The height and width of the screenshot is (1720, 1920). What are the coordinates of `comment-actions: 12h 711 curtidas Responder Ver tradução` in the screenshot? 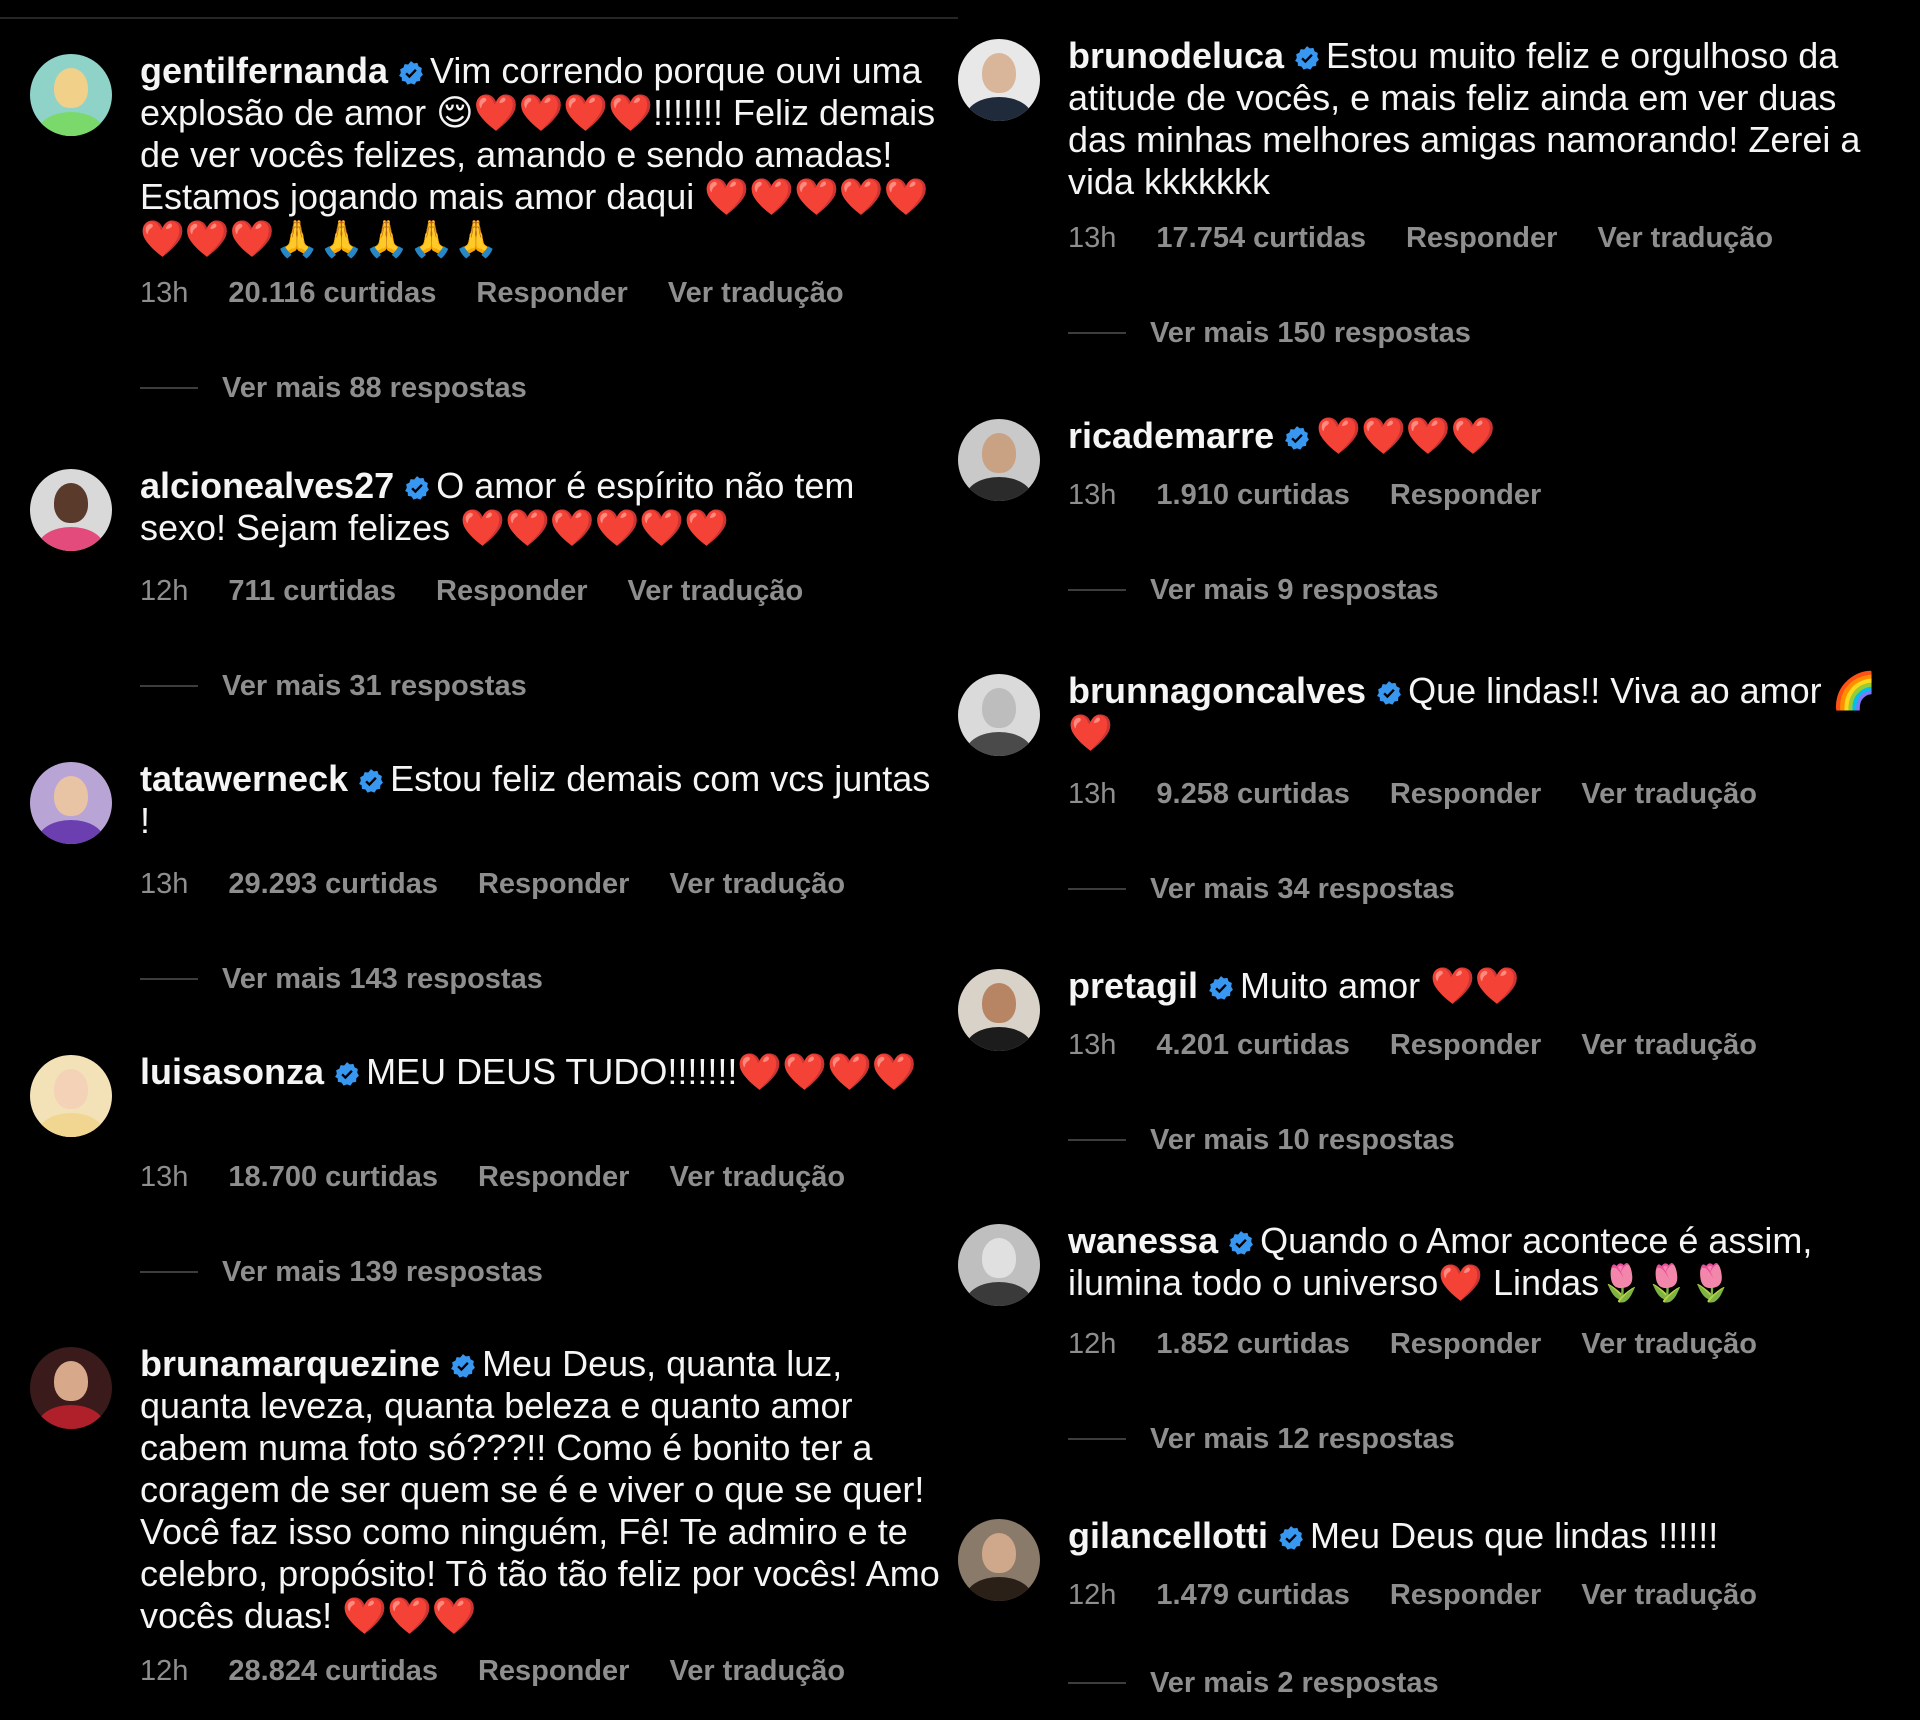 It's located at (491, 591).